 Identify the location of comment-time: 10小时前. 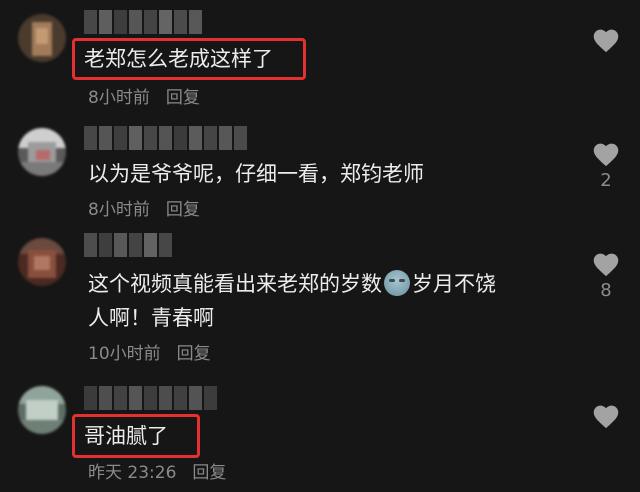
(124, 354).